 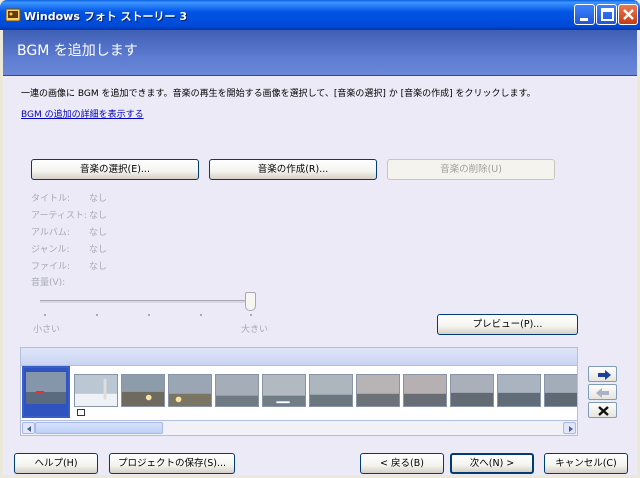 What do you see at coordinates (13, 15) in the screenshot?
I see `photo-story-app-icon` at bounding box center [13, 15].